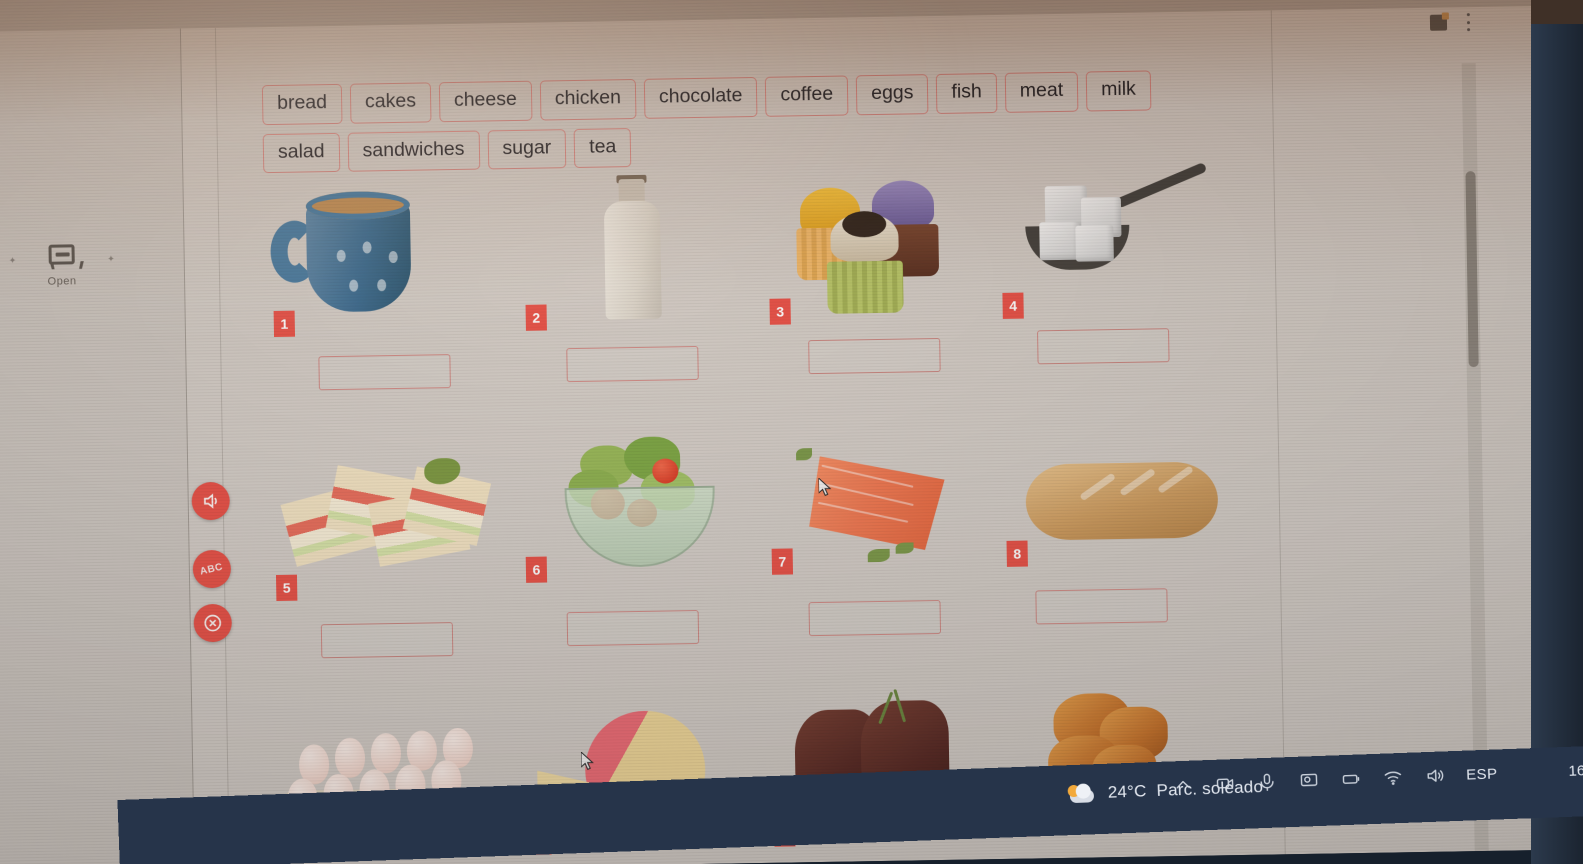 This screenshot has height=864, width=1583. Describe the element at coordinates (1557, 12) in the screenshot. I see `desk-surface` at that location.